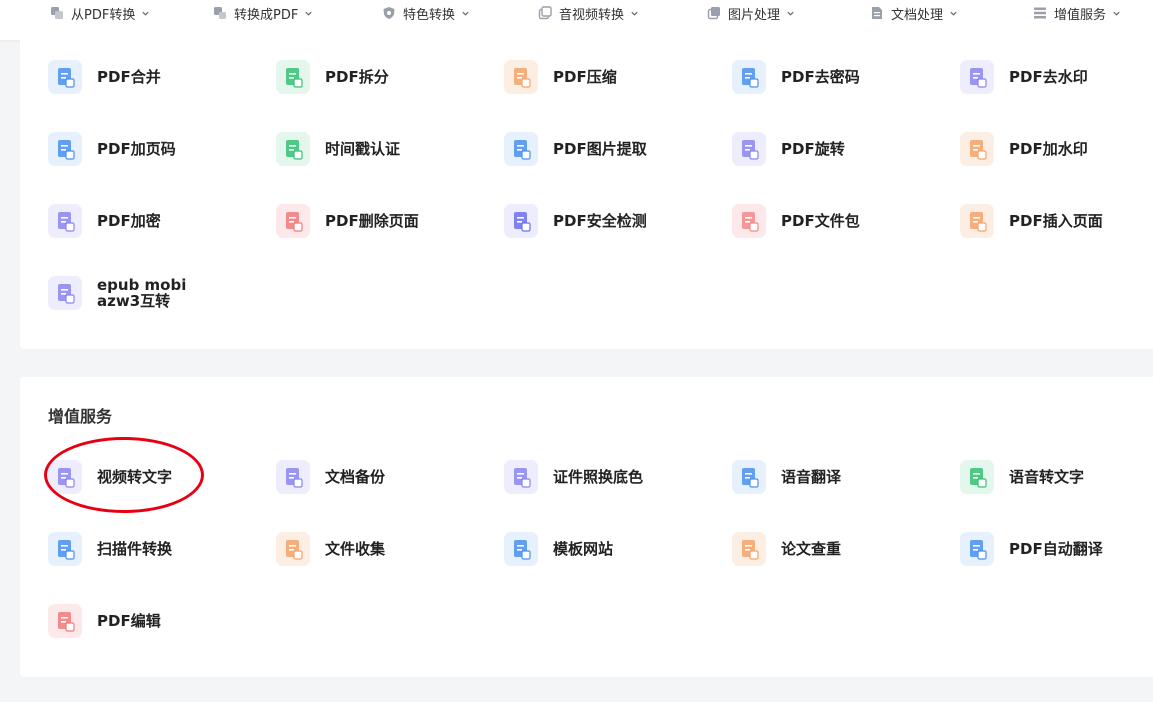 The width and height of the screenshot is (1153, 702). What do you see at coordinates (65, 549) in the screenshot?
I see `scan-convert-icon` at bounding box center [65, 549].